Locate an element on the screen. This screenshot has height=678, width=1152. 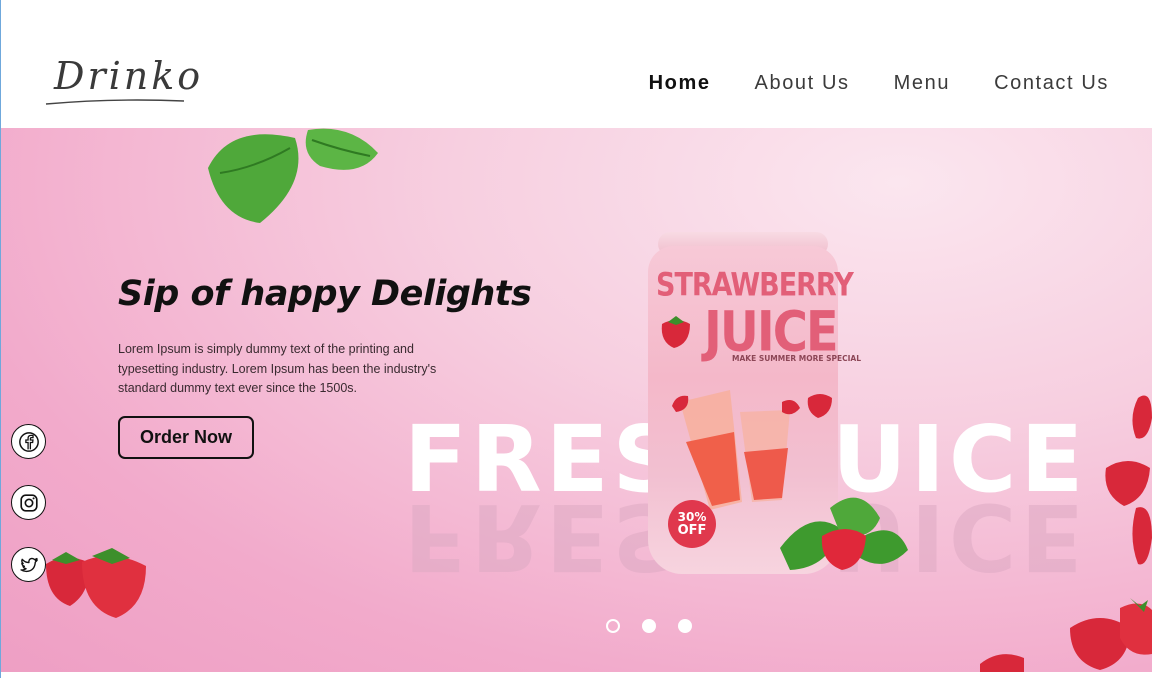
order-now-button: Order Now is located at coordinates (186, 437).